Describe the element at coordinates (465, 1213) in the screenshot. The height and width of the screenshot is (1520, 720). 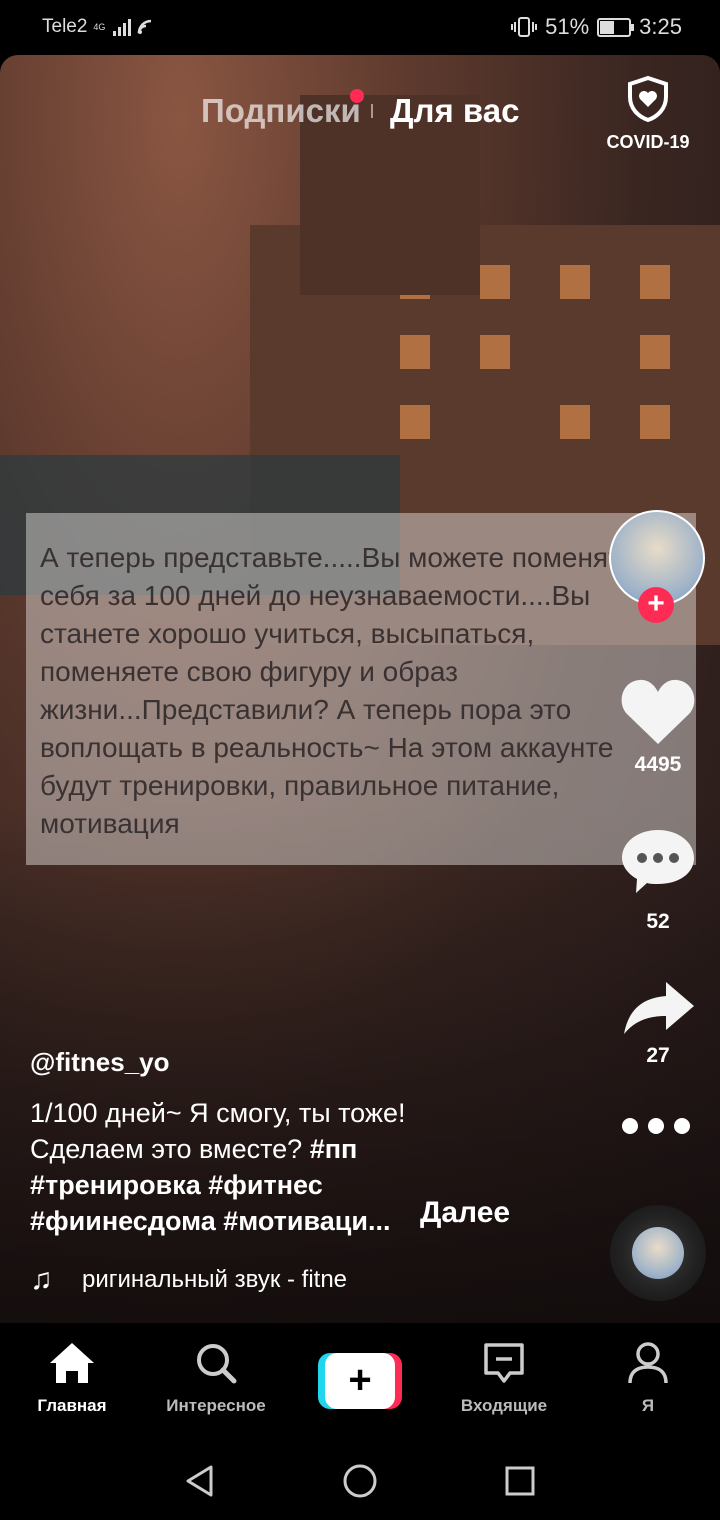
I see `see-more-link: Далее` at that location.